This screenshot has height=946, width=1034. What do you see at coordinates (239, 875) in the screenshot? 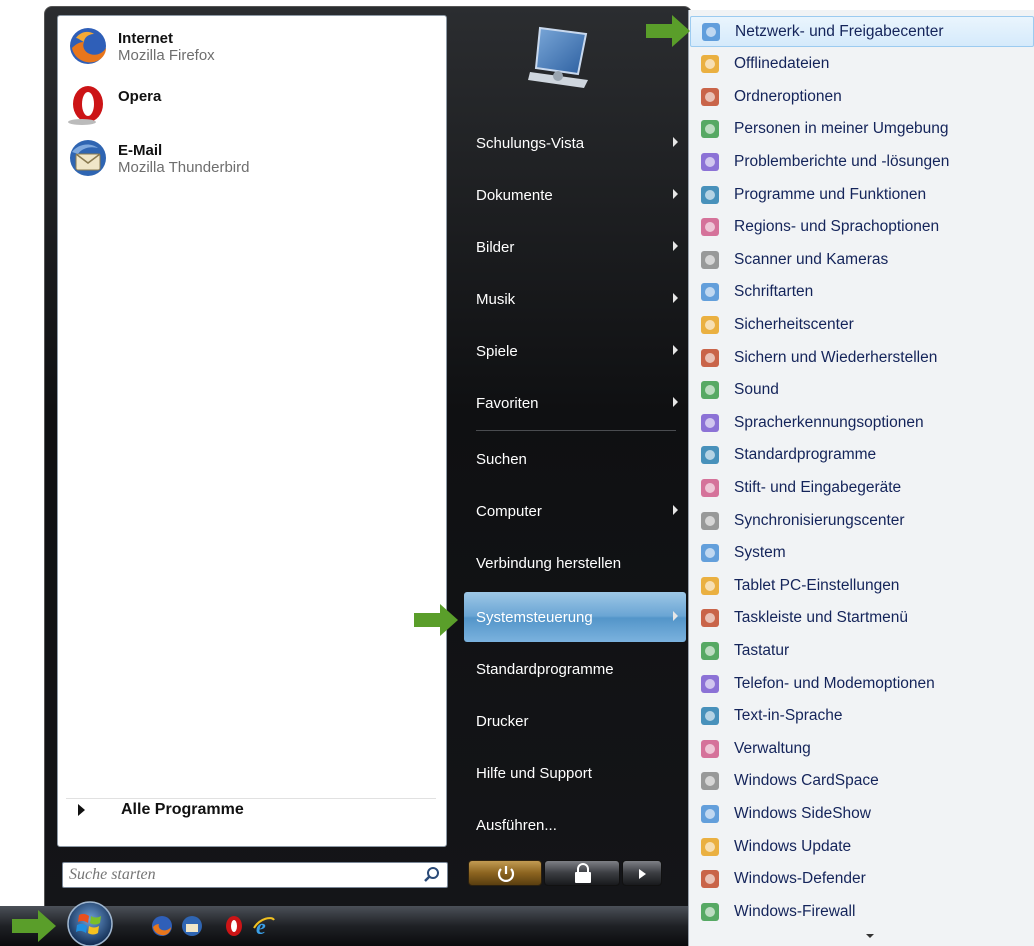
I see `search-input` at bounding box center [239, 875].